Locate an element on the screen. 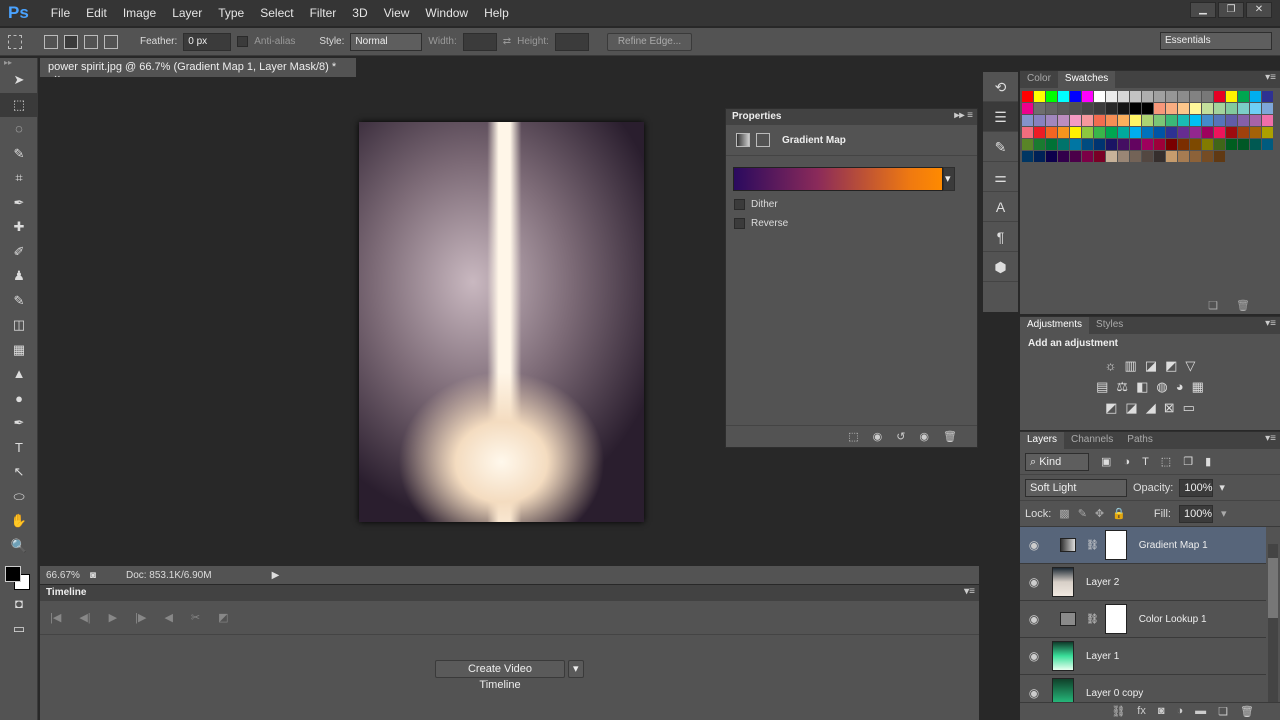 The height and width of the screenshot is (720, 1280). ellipse-tool-icon: ⬭ is located at coordinates (19, 497).